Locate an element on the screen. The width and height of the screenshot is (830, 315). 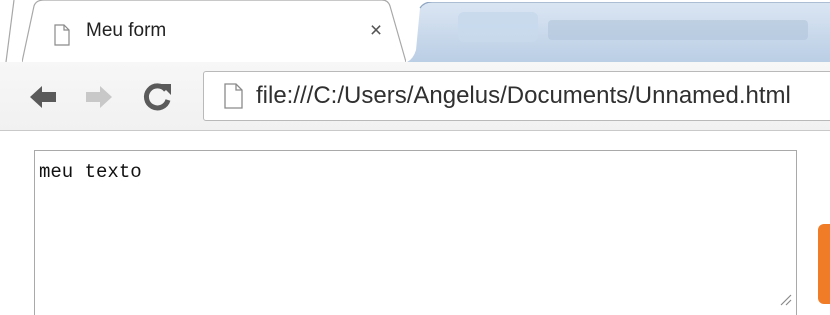
textarea-value: meu texto is located at coordinates (90, 172).